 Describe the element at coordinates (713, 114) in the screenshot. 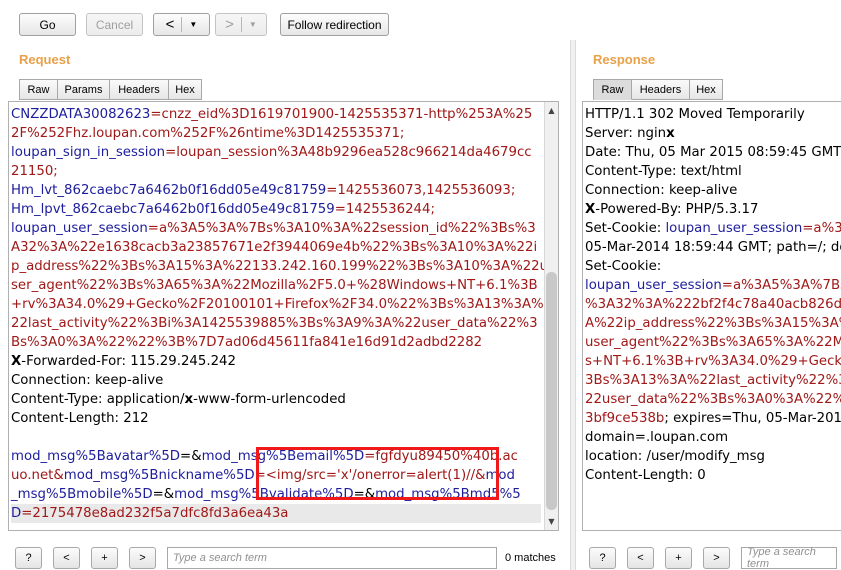

I see `response-line: HTTP/1.1 302 Moved Temporarily` at that location.